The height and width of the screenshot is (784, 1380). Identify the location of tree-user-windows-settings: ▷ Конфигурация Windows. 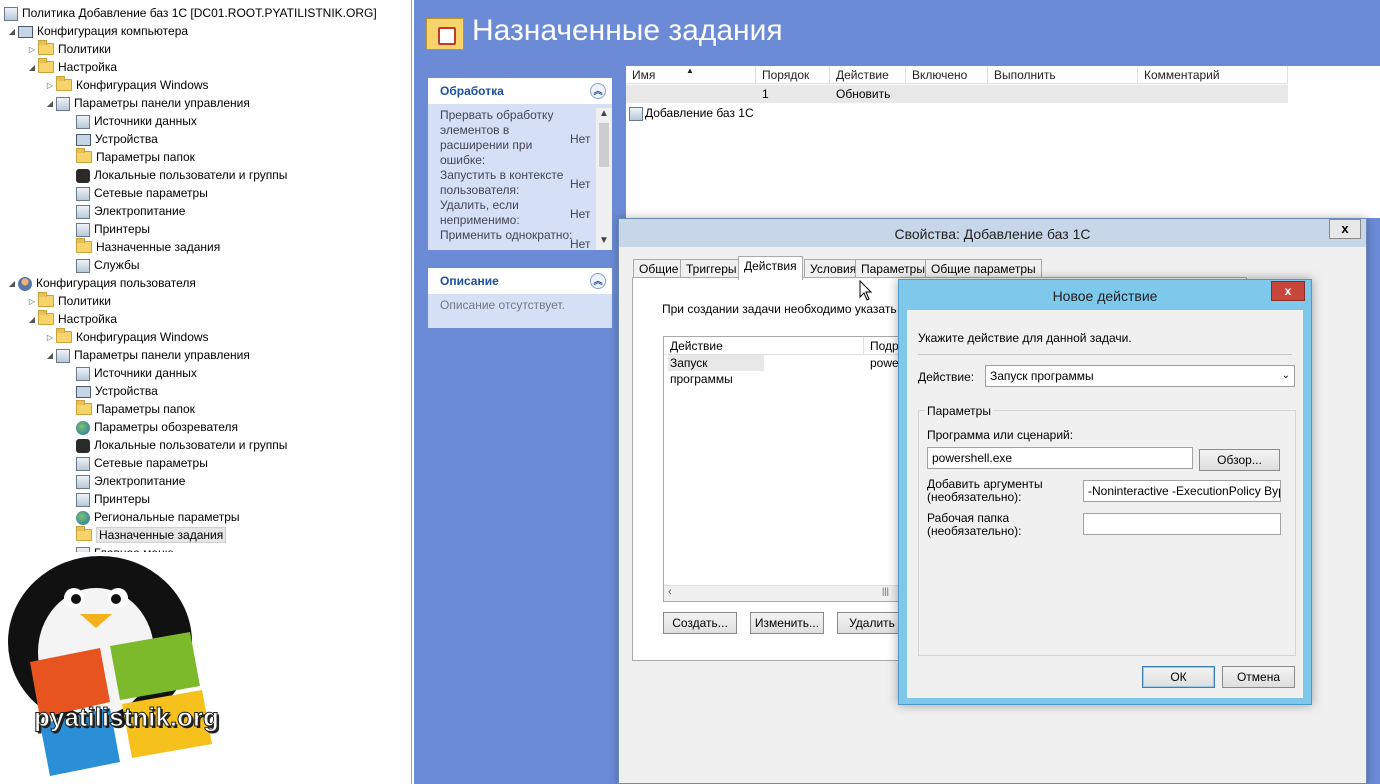
(126, 337).